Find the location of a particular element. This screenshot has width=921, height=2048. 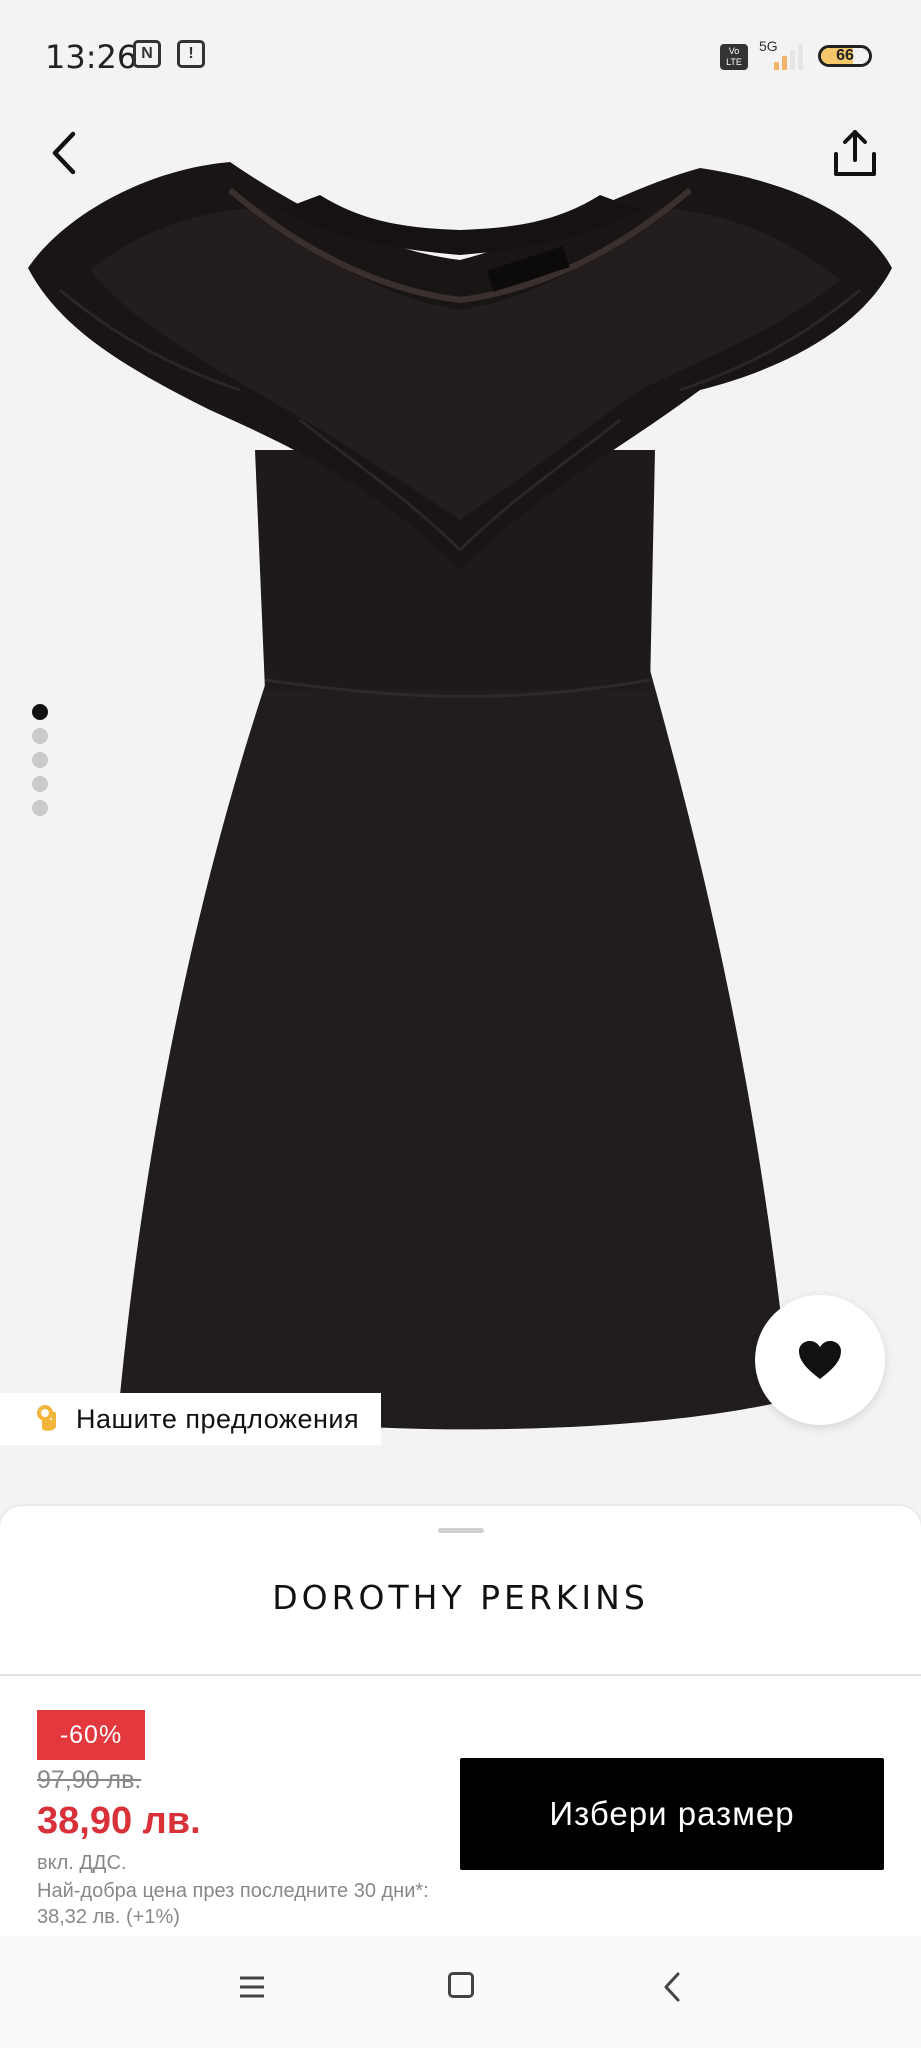

battery-icon: 66 is located at coordinates (845, 56).